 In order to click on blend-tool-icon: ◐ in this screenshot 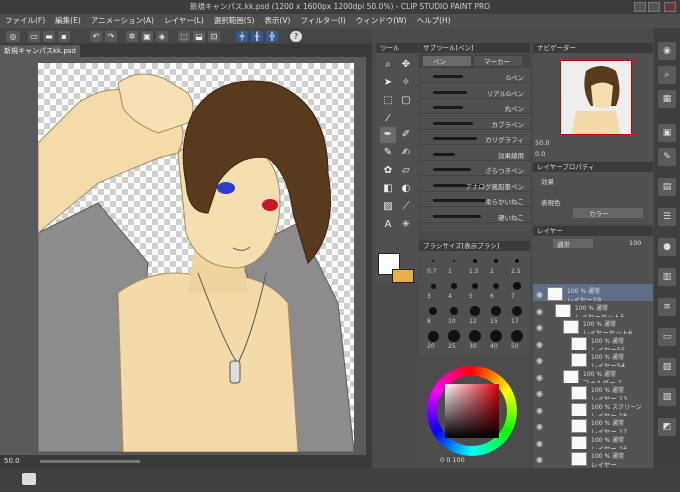, I will do `click(406, 189)`.